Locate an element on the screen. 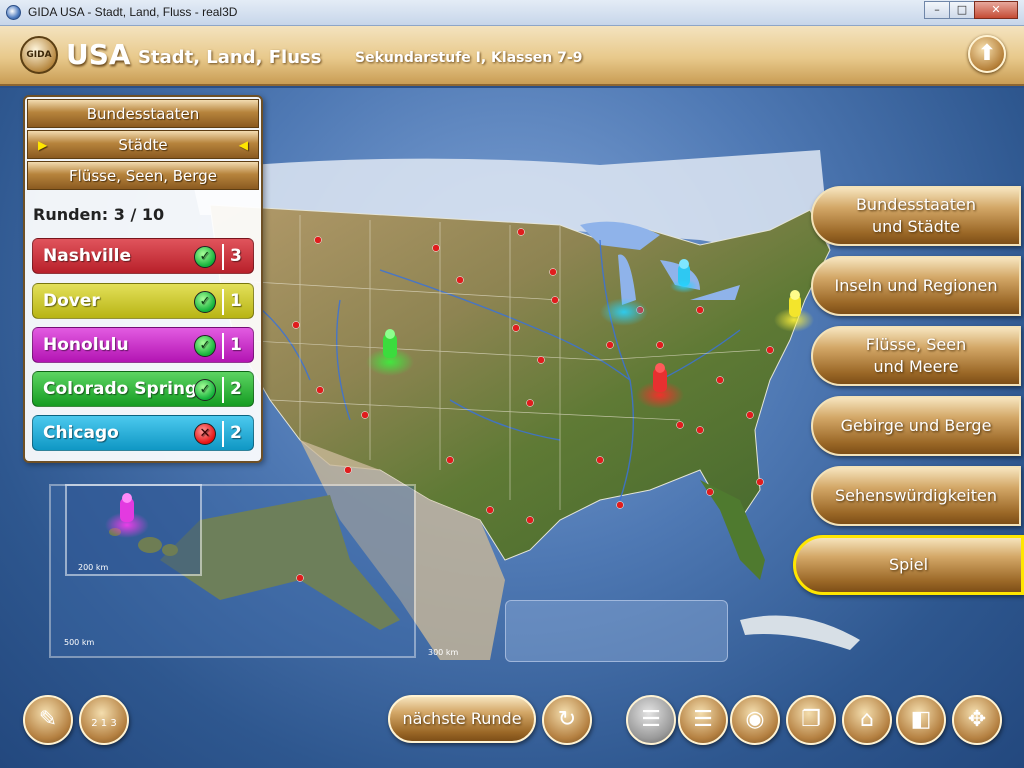 This screenshot has height=768, width=1024. list-button: ☰ is located at coordinates (651, 720).